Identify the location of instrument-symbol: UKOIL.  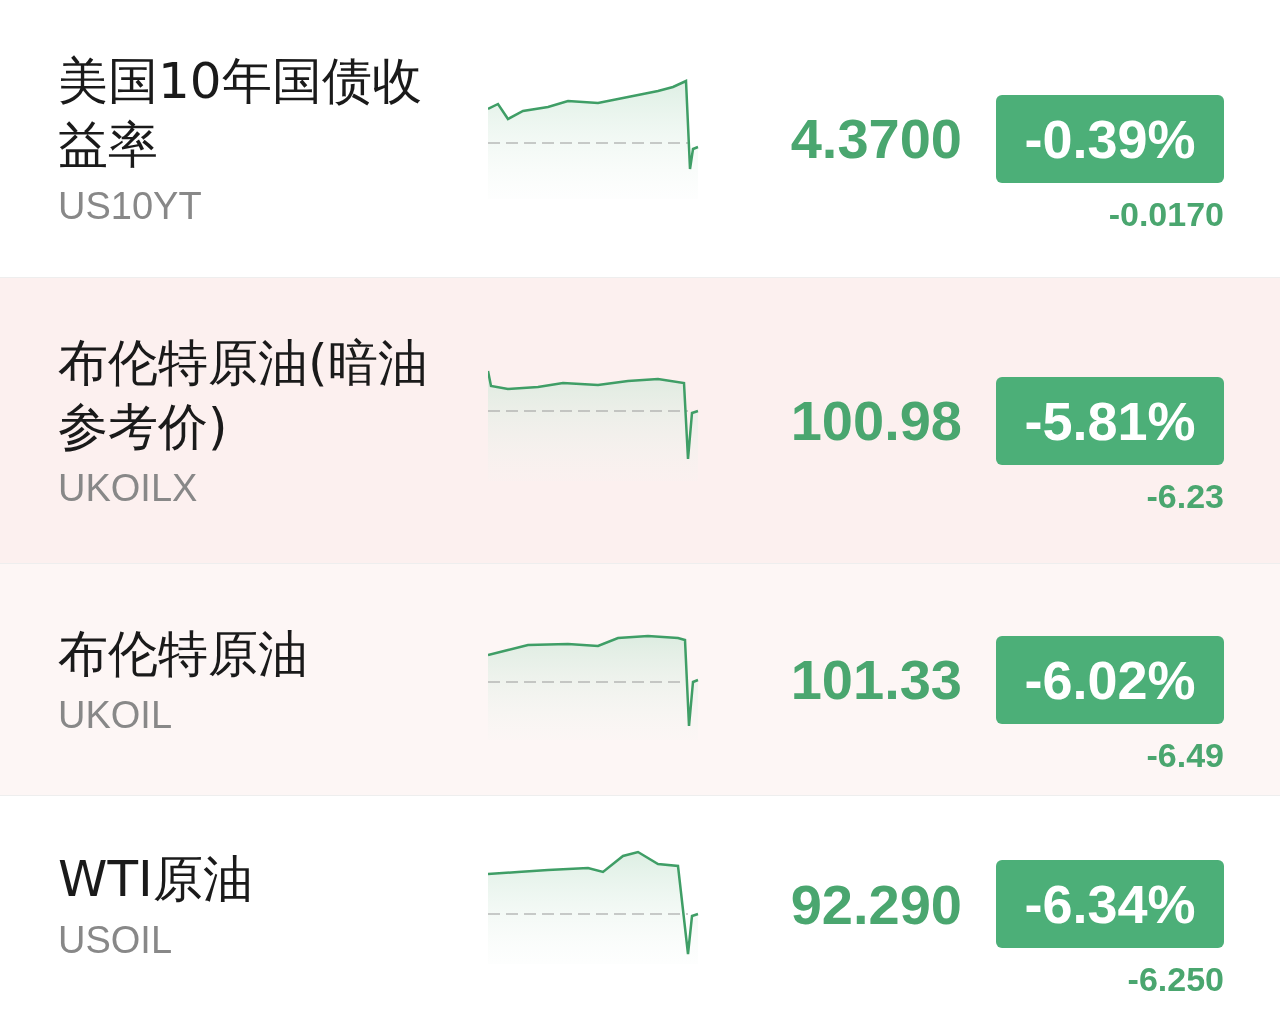
(116, 715).